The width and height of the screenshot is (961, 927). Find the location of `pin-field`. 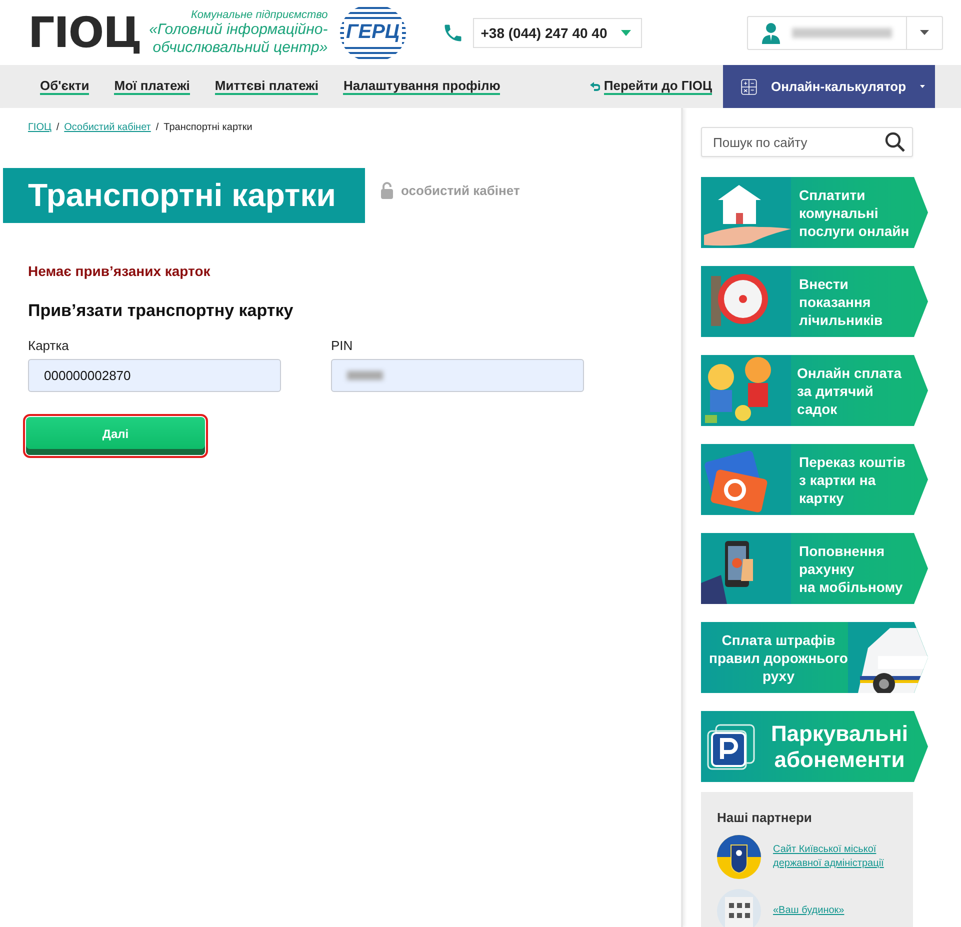

pin-field is located at coordinates (457, 375).